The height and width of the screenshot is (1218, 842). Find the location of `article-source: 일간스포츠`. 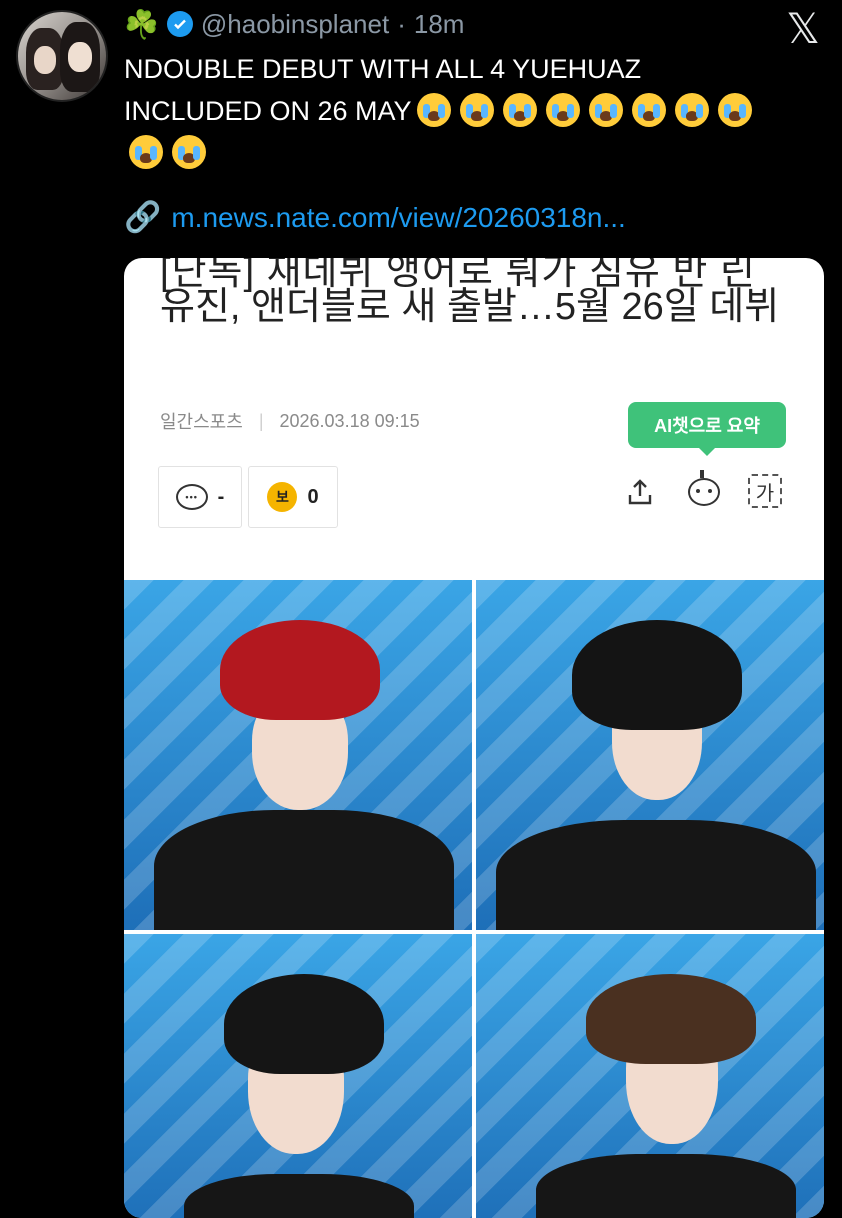

article-source: 일간스포츠 is located at coordinates (201, 421).